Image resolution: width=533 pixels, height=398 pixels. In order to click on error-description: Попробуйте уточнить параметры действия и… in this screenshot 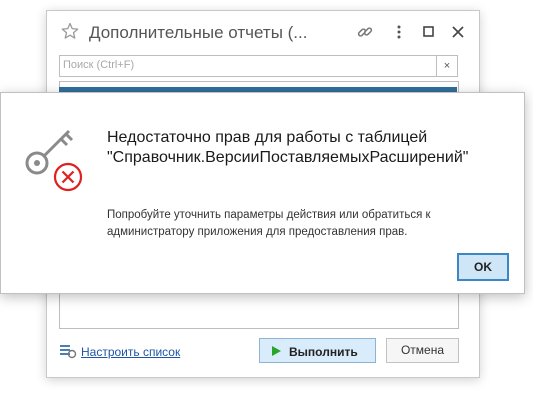, I will do `click(269, 223)`.